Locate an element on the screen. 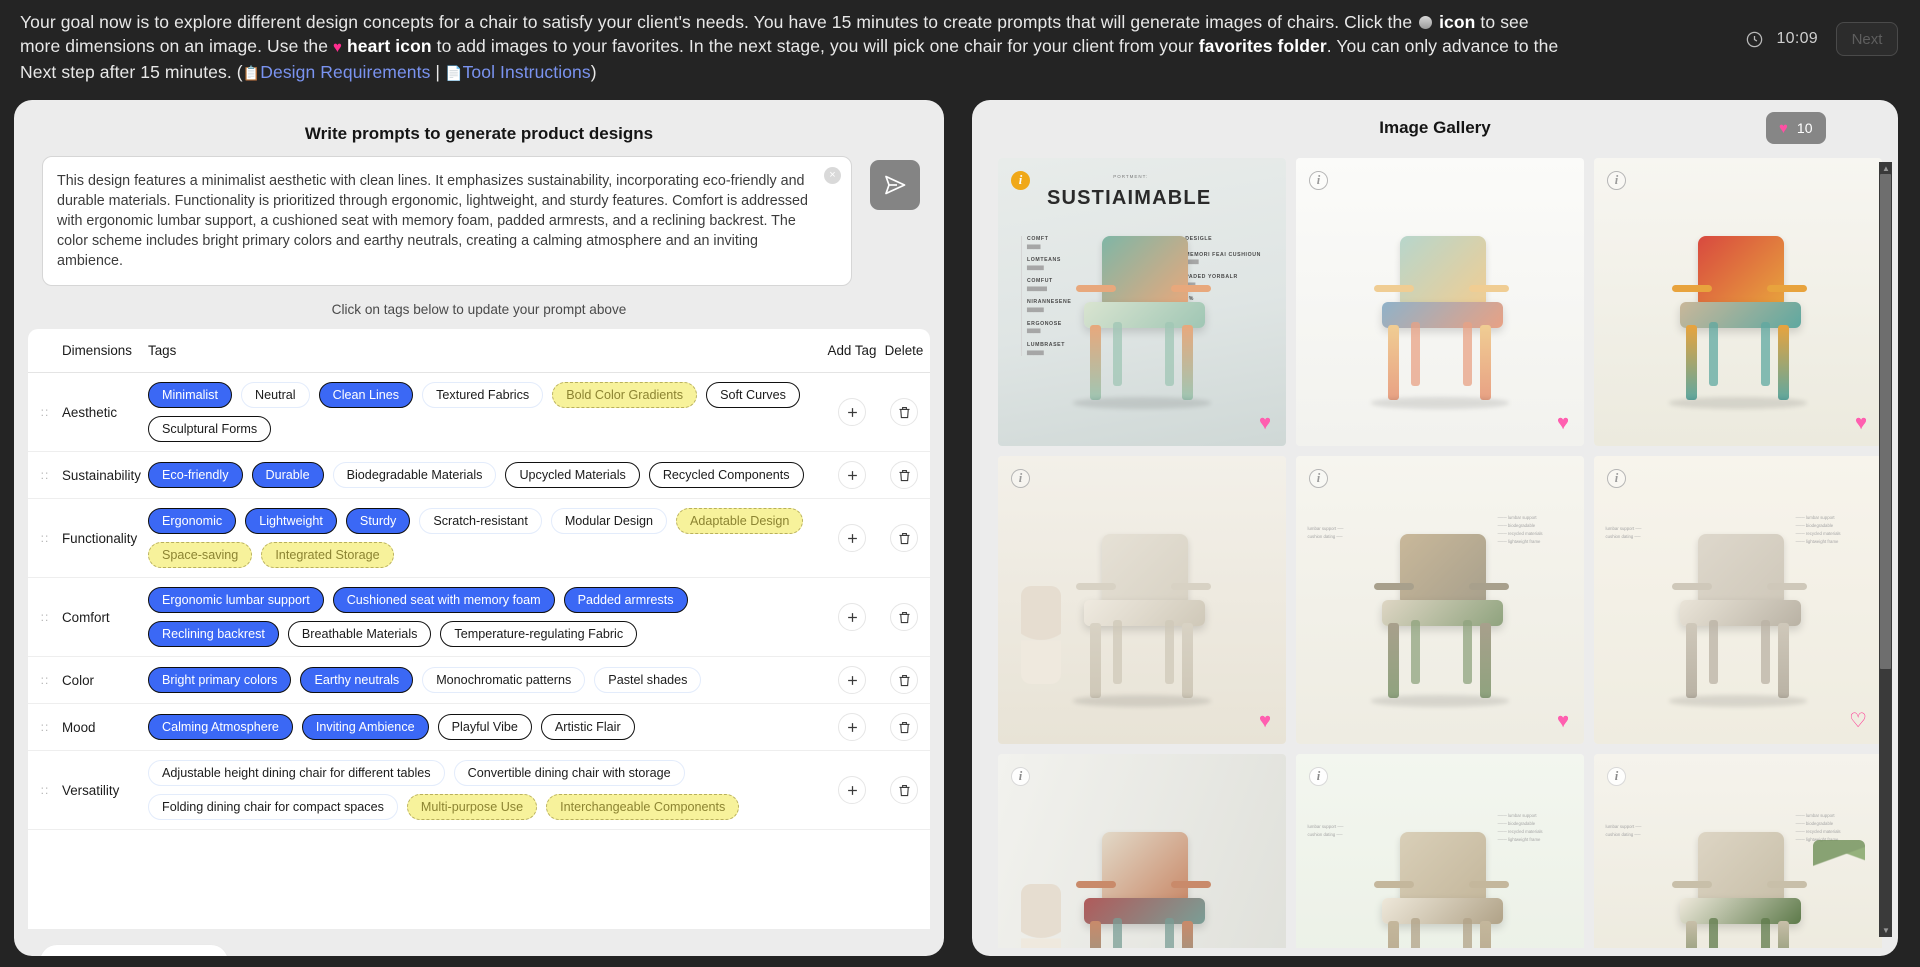 This screenshot has height=967, width=1920. gallery-scrollbar: ▲ ▼ is located at coordinates (1885, 549).